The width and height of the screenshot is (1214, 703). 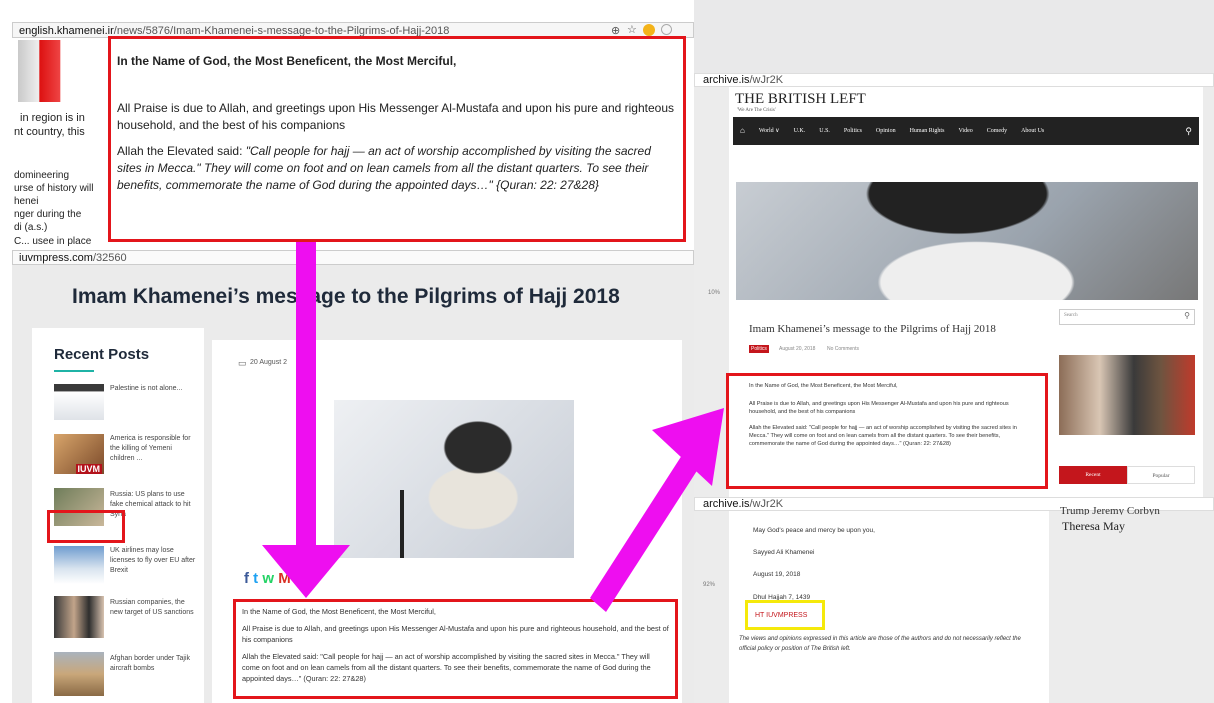 What do you see at coordinates (56, 258) in the screenshot?
I see `iuvm-url-domain: iuvmpress.com` at bounding box center [56, 258].